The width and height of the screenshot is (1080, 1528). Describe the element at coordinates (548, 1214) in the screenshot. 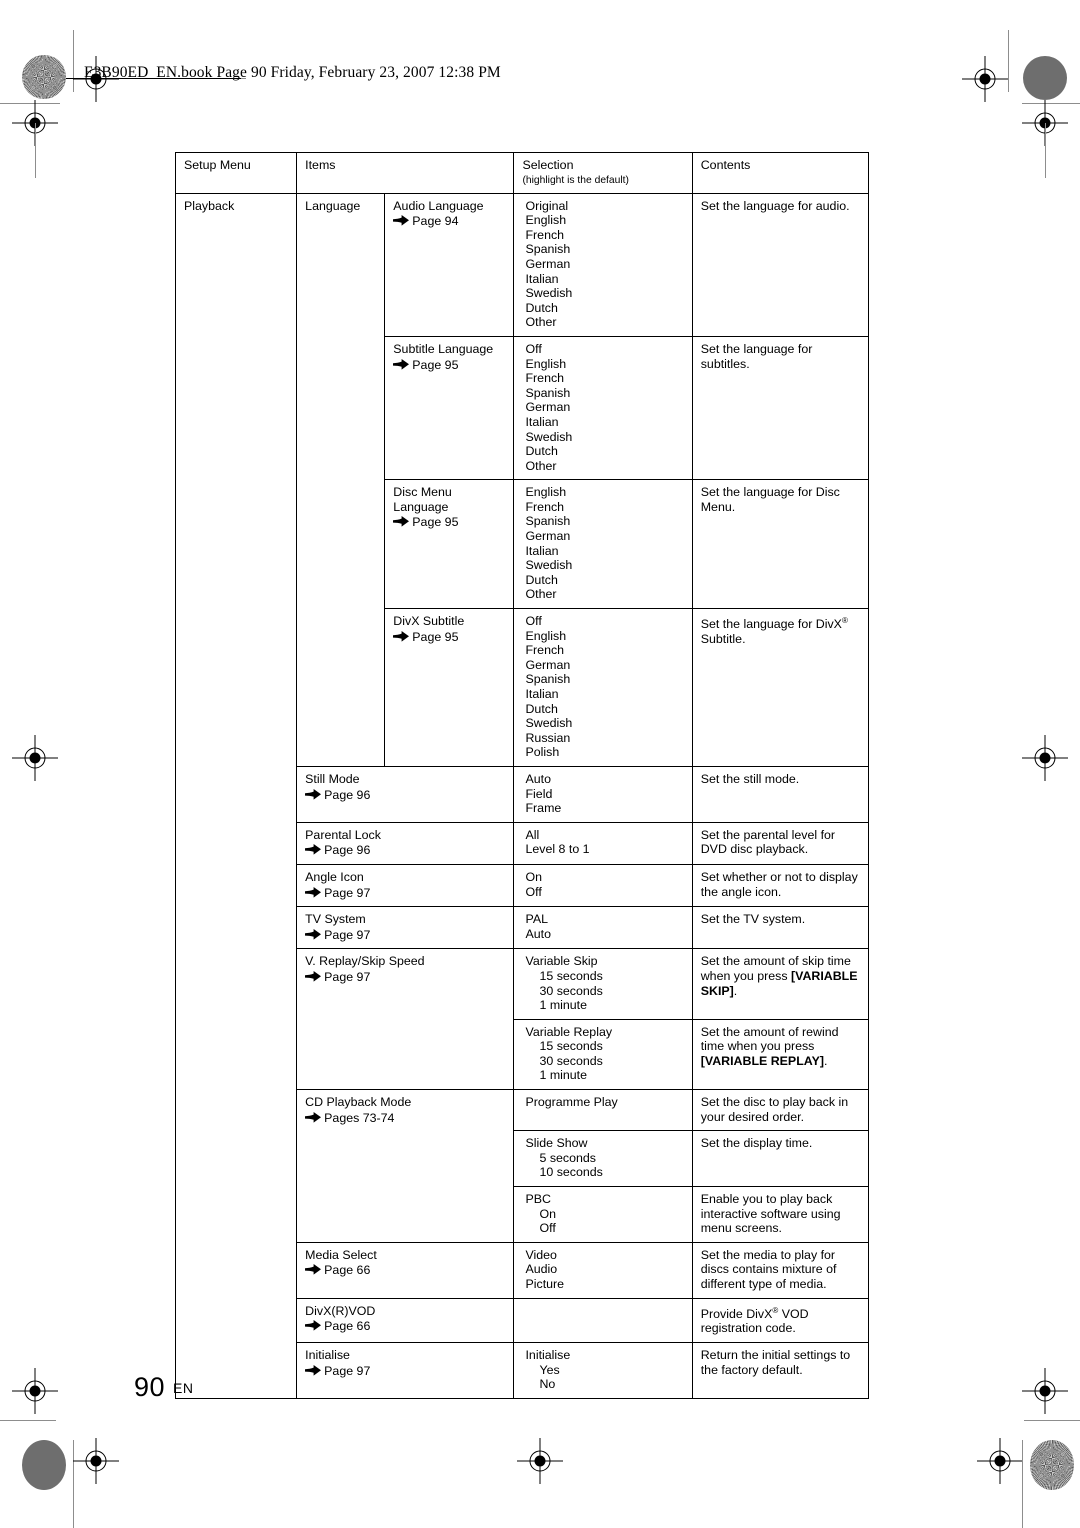

I see `selection-option-label: On` at that location.